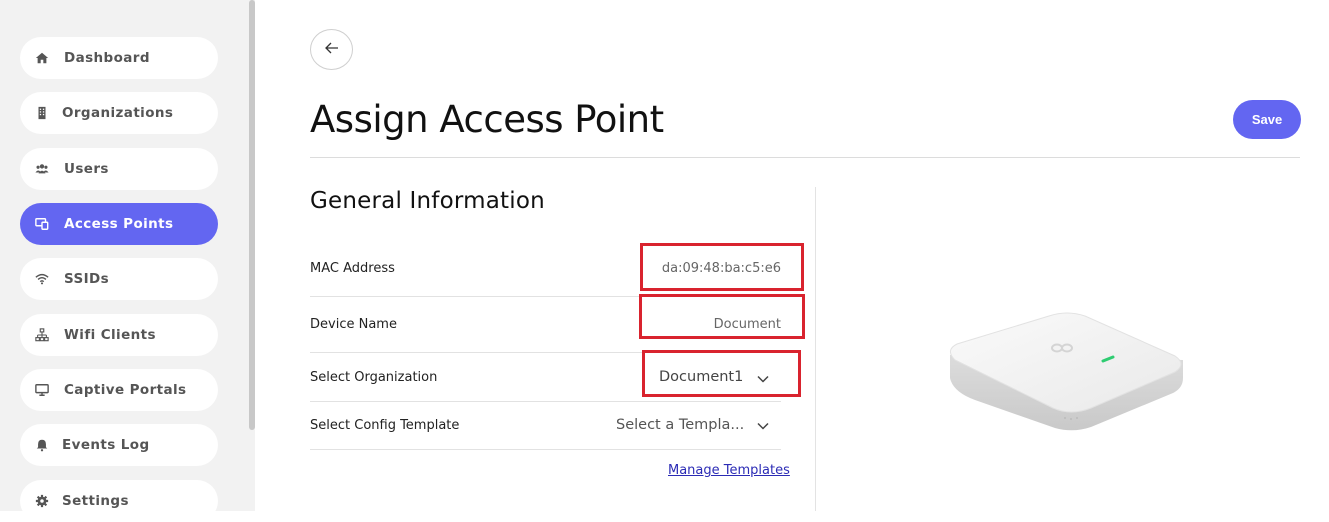 The height and width of the screenshot is (522, 1329). I want to click on access-point-device-image, so click(1065, 372).